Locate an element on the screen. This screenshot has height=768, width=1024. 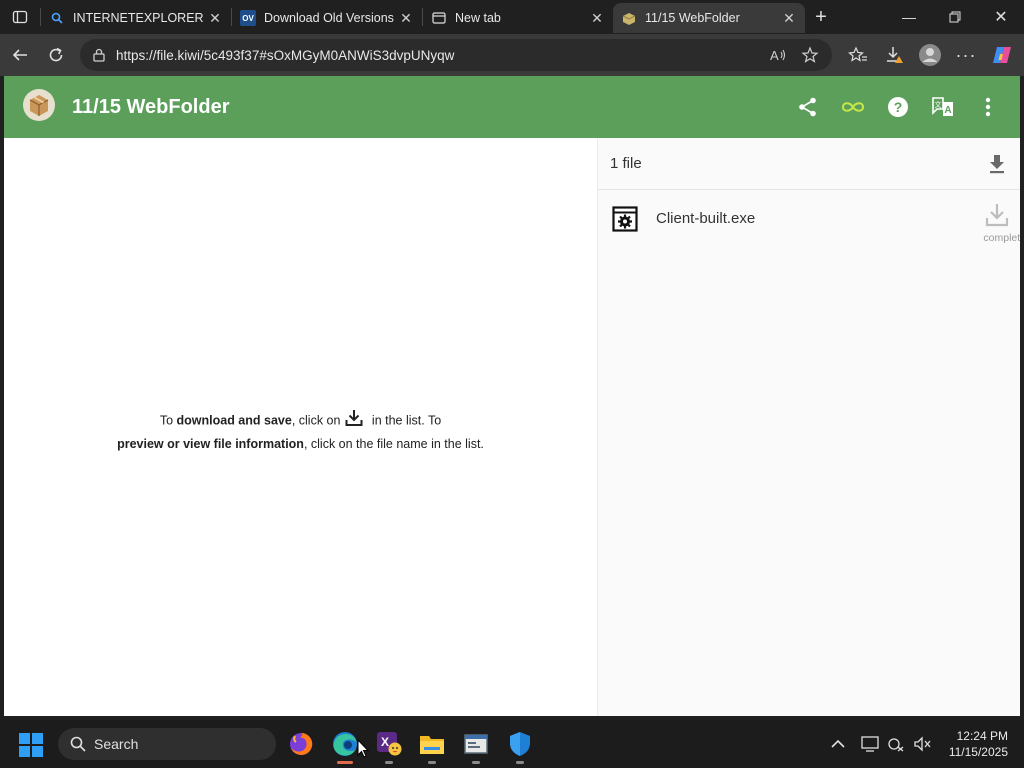
downloads-icon is located at coordinates (894, 55).